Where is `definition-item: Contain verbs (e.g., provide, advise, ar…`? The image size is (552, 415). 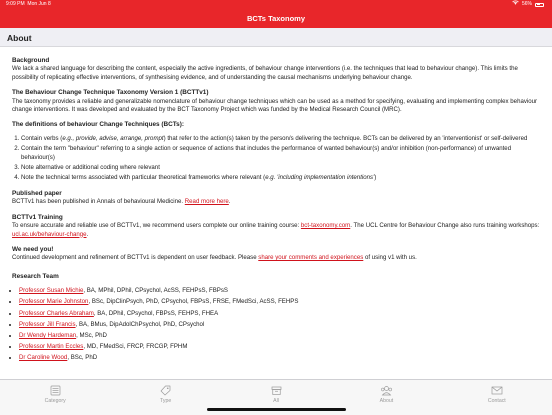
definition-item: Contain verbs (e.g., provide, advise, ar… is located at coordinates (280, 139).